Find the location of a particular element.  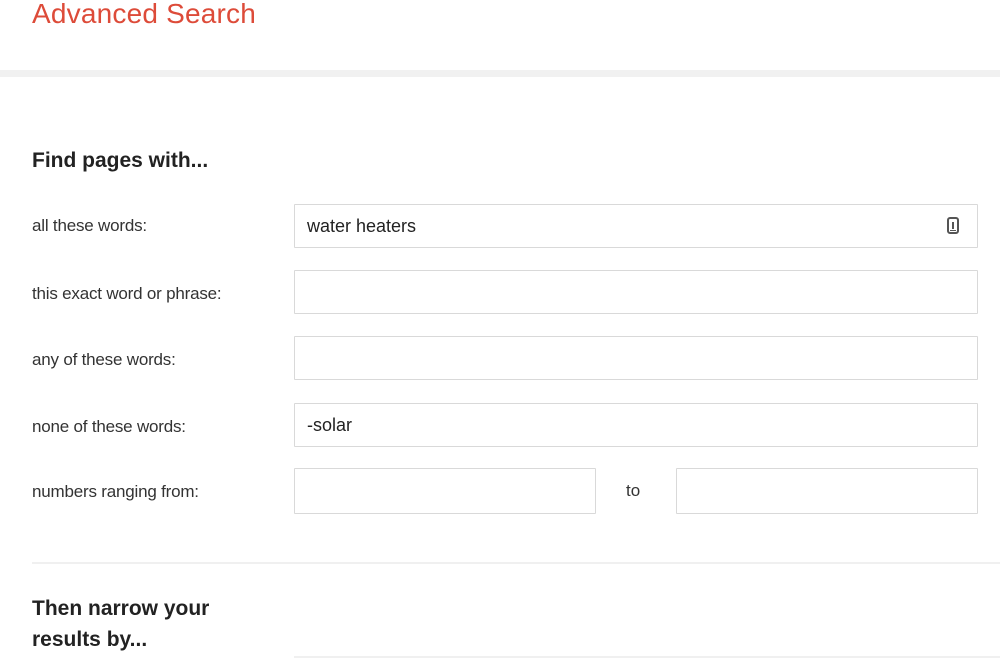

range-from-field is located at coordinates (445, 491).